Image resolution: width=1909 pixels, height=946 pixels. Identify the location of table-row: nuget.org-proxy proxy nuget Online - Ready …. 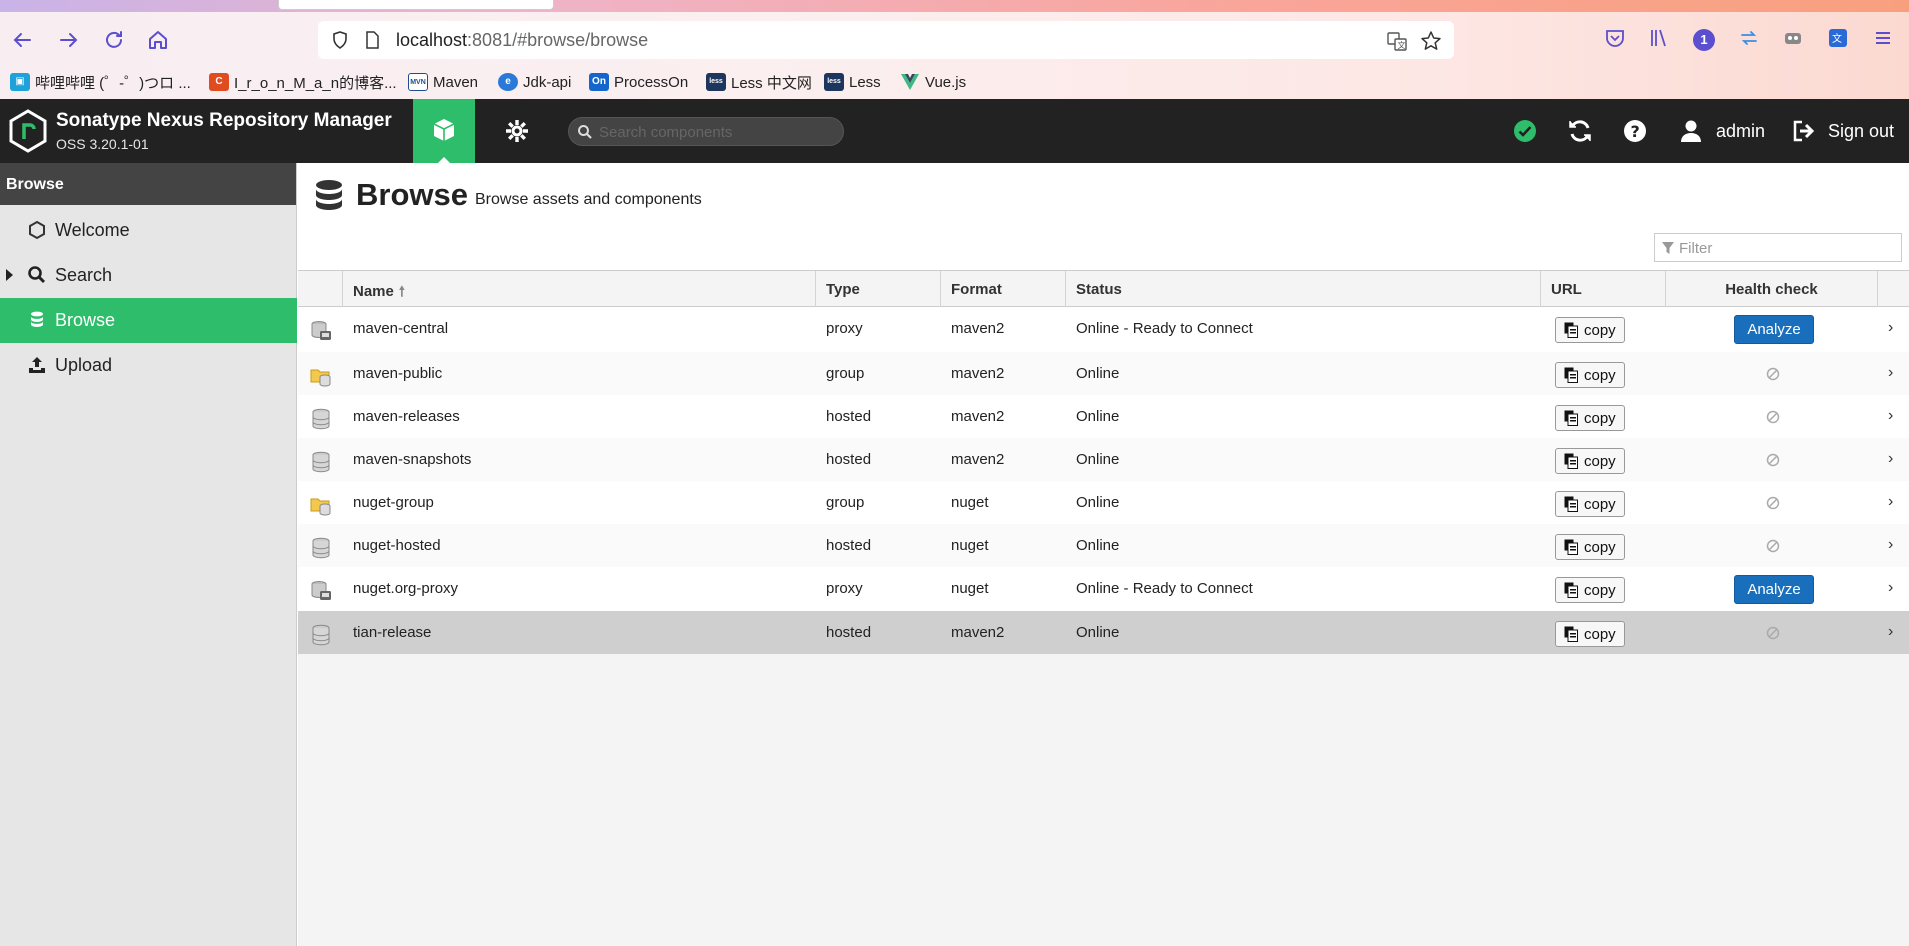
(1103, 589).